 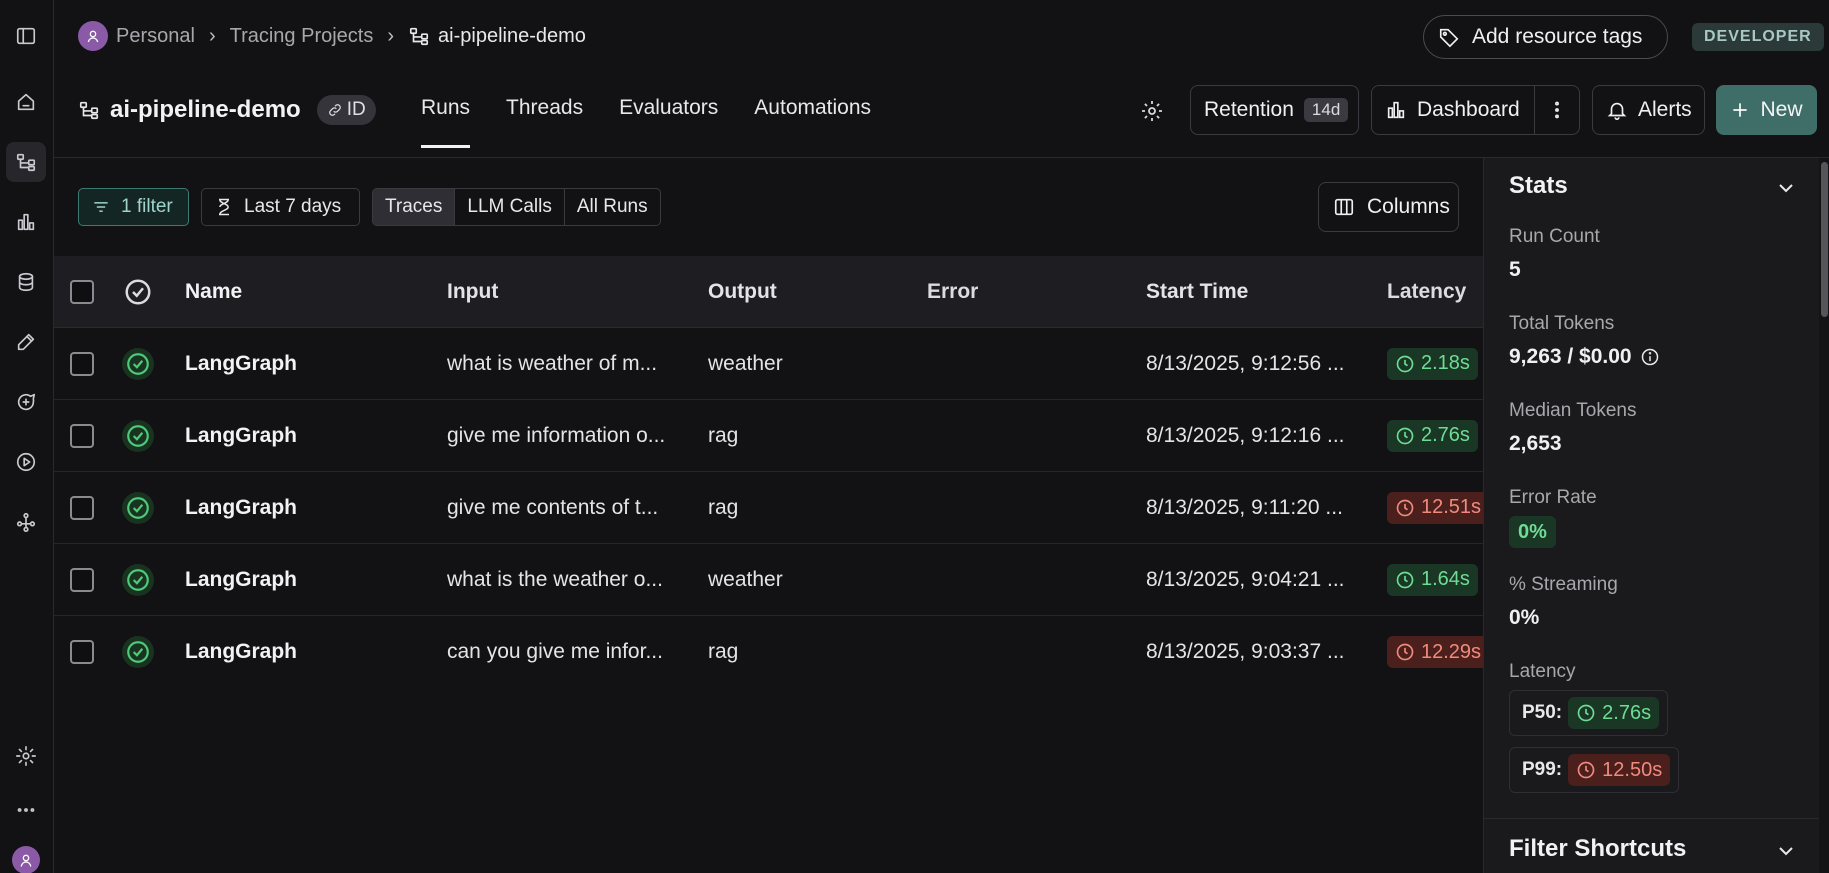 I want to click on latency-badge: 2.76s, so click(x=1432, y=435).